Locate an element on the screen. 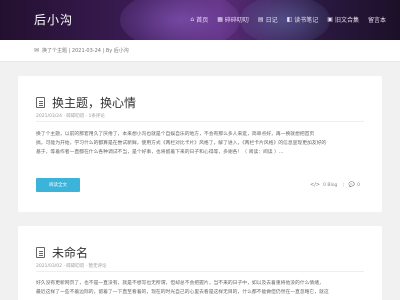 This screenshot has height=300, width=400. nav-label: 读书笔记 is located at coordinates (306, 20).